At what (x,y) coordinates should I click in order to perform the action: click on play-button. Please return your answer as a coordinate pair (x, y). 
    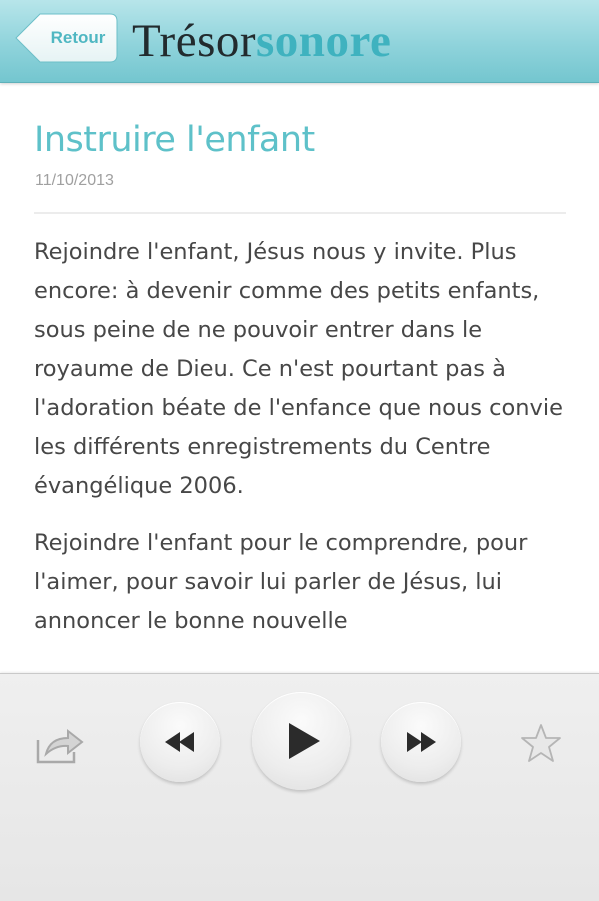
    Looking at the image, I should click on (301, 741).